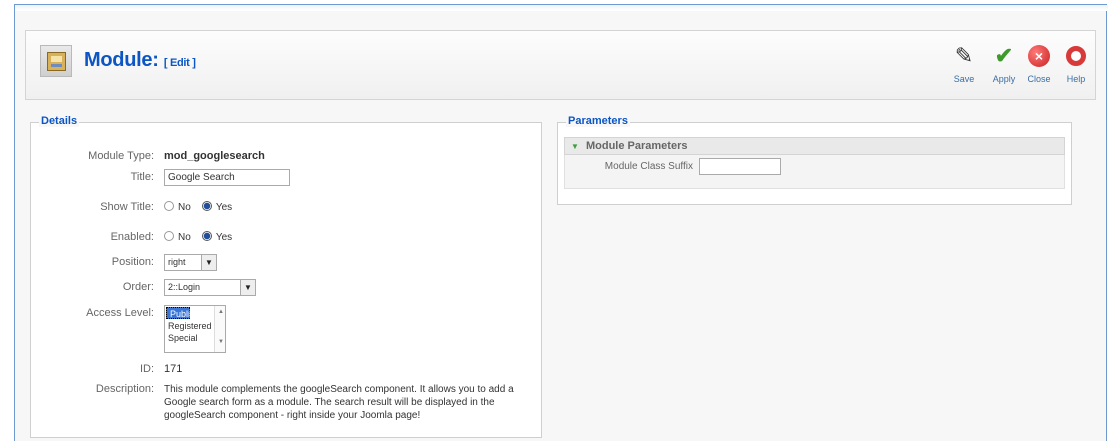  What do you see at coordinates (121, 60) in the screenshot?
I see `page-title-text: Module:` at bounding box center [121, 60].